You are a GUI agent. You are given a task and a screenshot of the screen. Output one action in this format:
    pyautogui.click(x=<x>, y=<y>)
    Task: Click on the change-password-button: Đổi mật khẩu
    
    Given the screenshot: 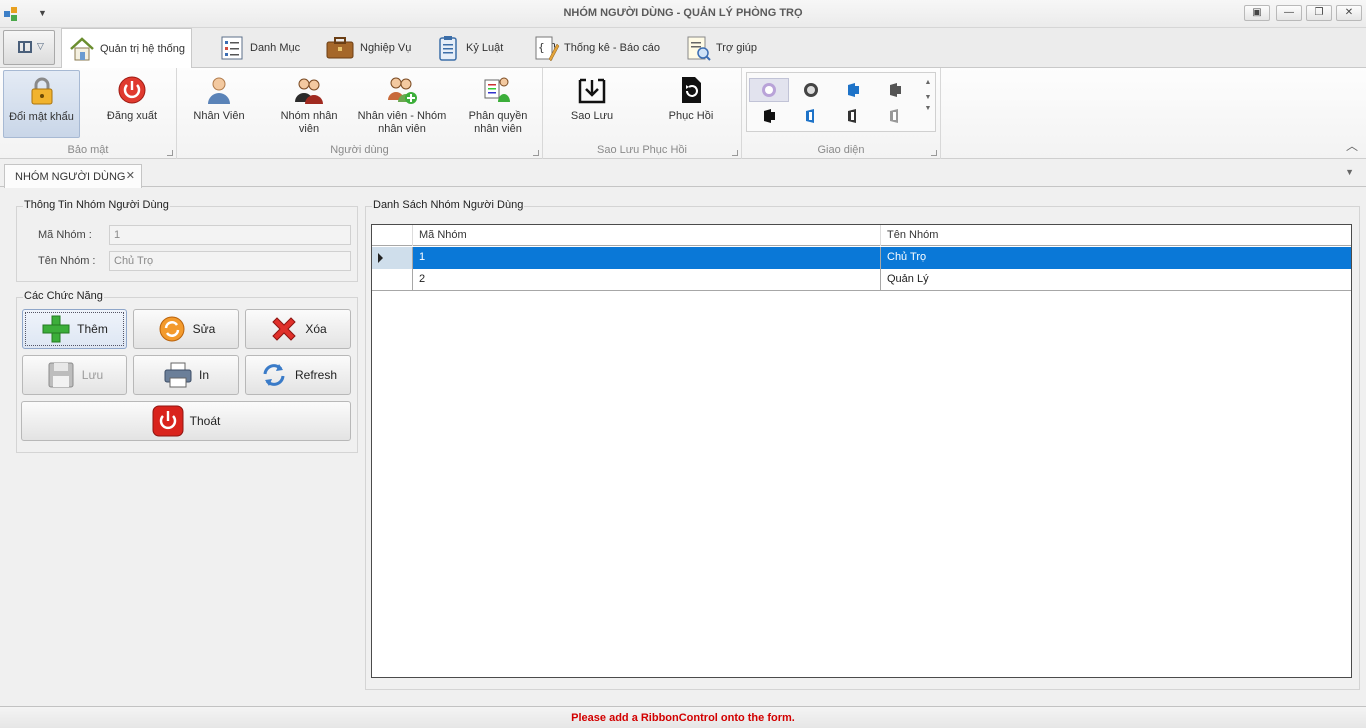 What is the action you would take?
    pyautogui.click(x=41, y=104)
    